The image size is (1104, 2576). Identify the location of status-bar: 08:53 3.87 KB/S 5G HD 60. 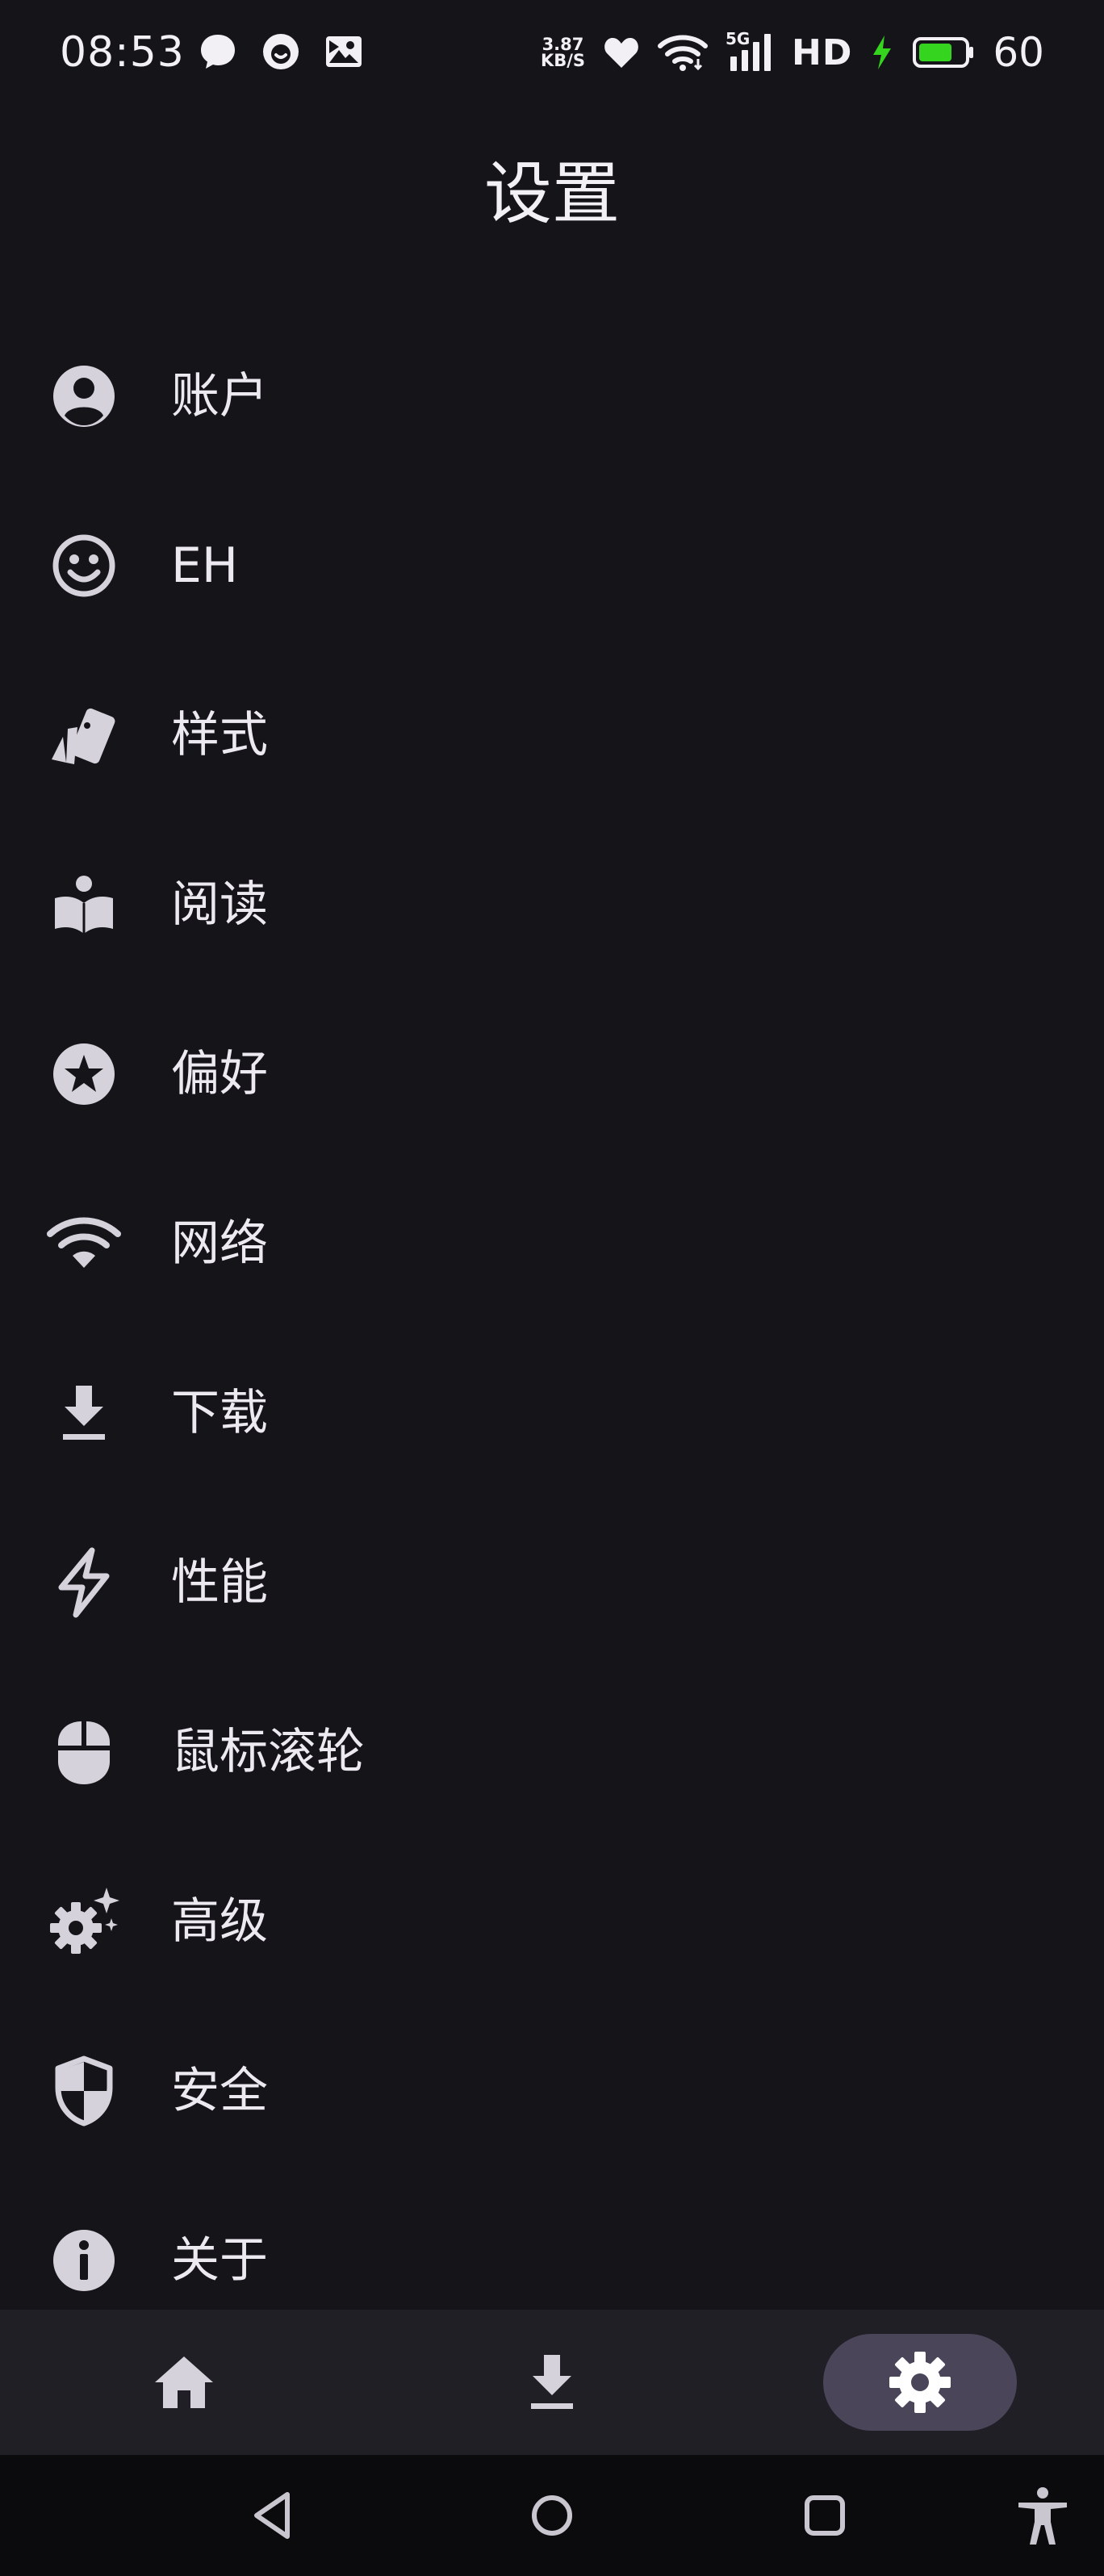
(552, 52).